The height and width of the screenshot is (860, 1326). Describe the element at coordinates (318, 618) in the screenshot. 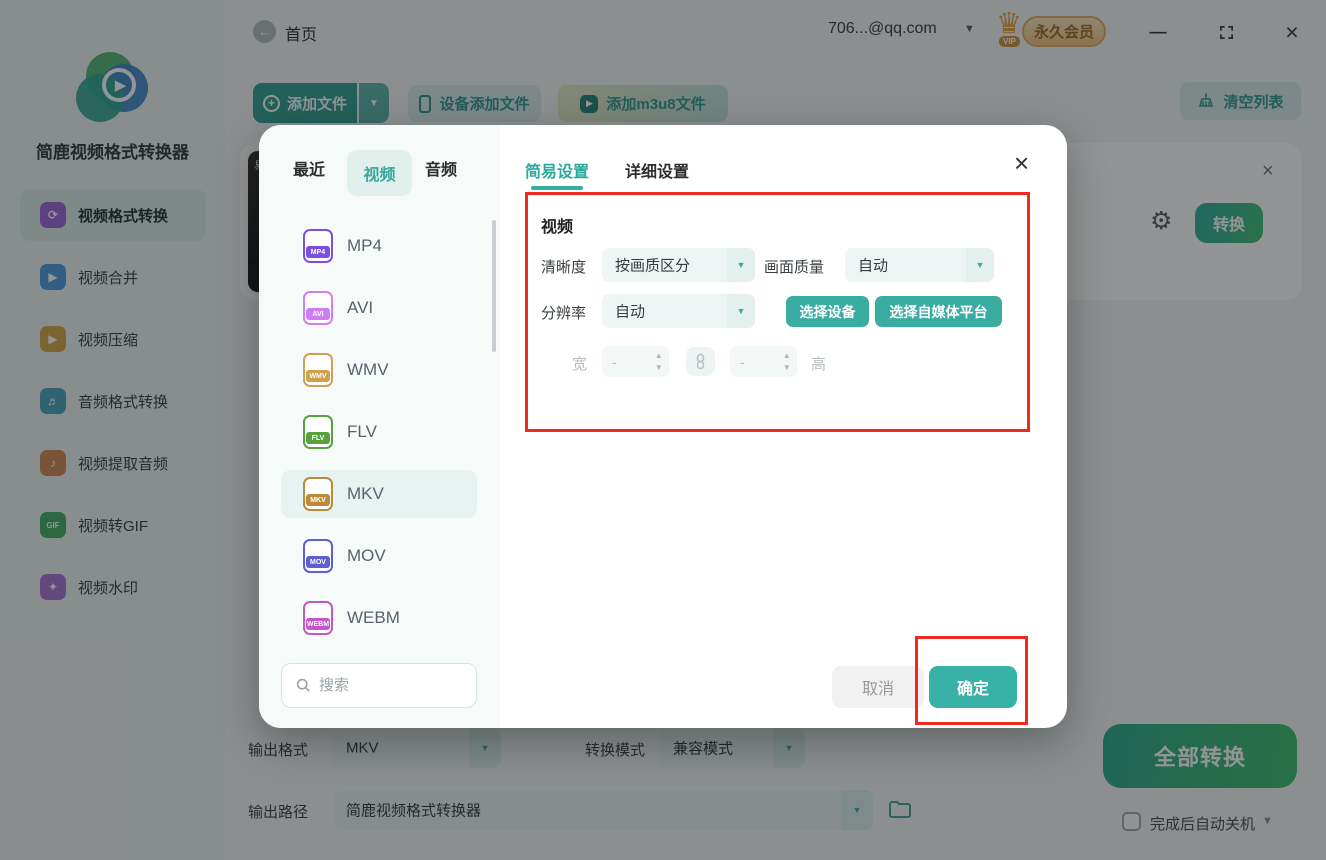

I see `file-format-icon: WEBM` at that location.